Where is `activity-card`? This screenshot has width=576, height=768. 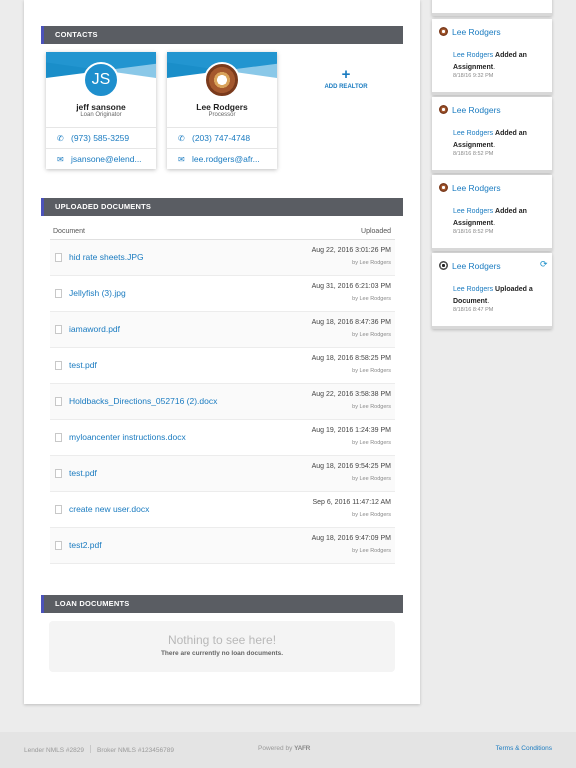
activity-card is located at coordinates (492, 8).